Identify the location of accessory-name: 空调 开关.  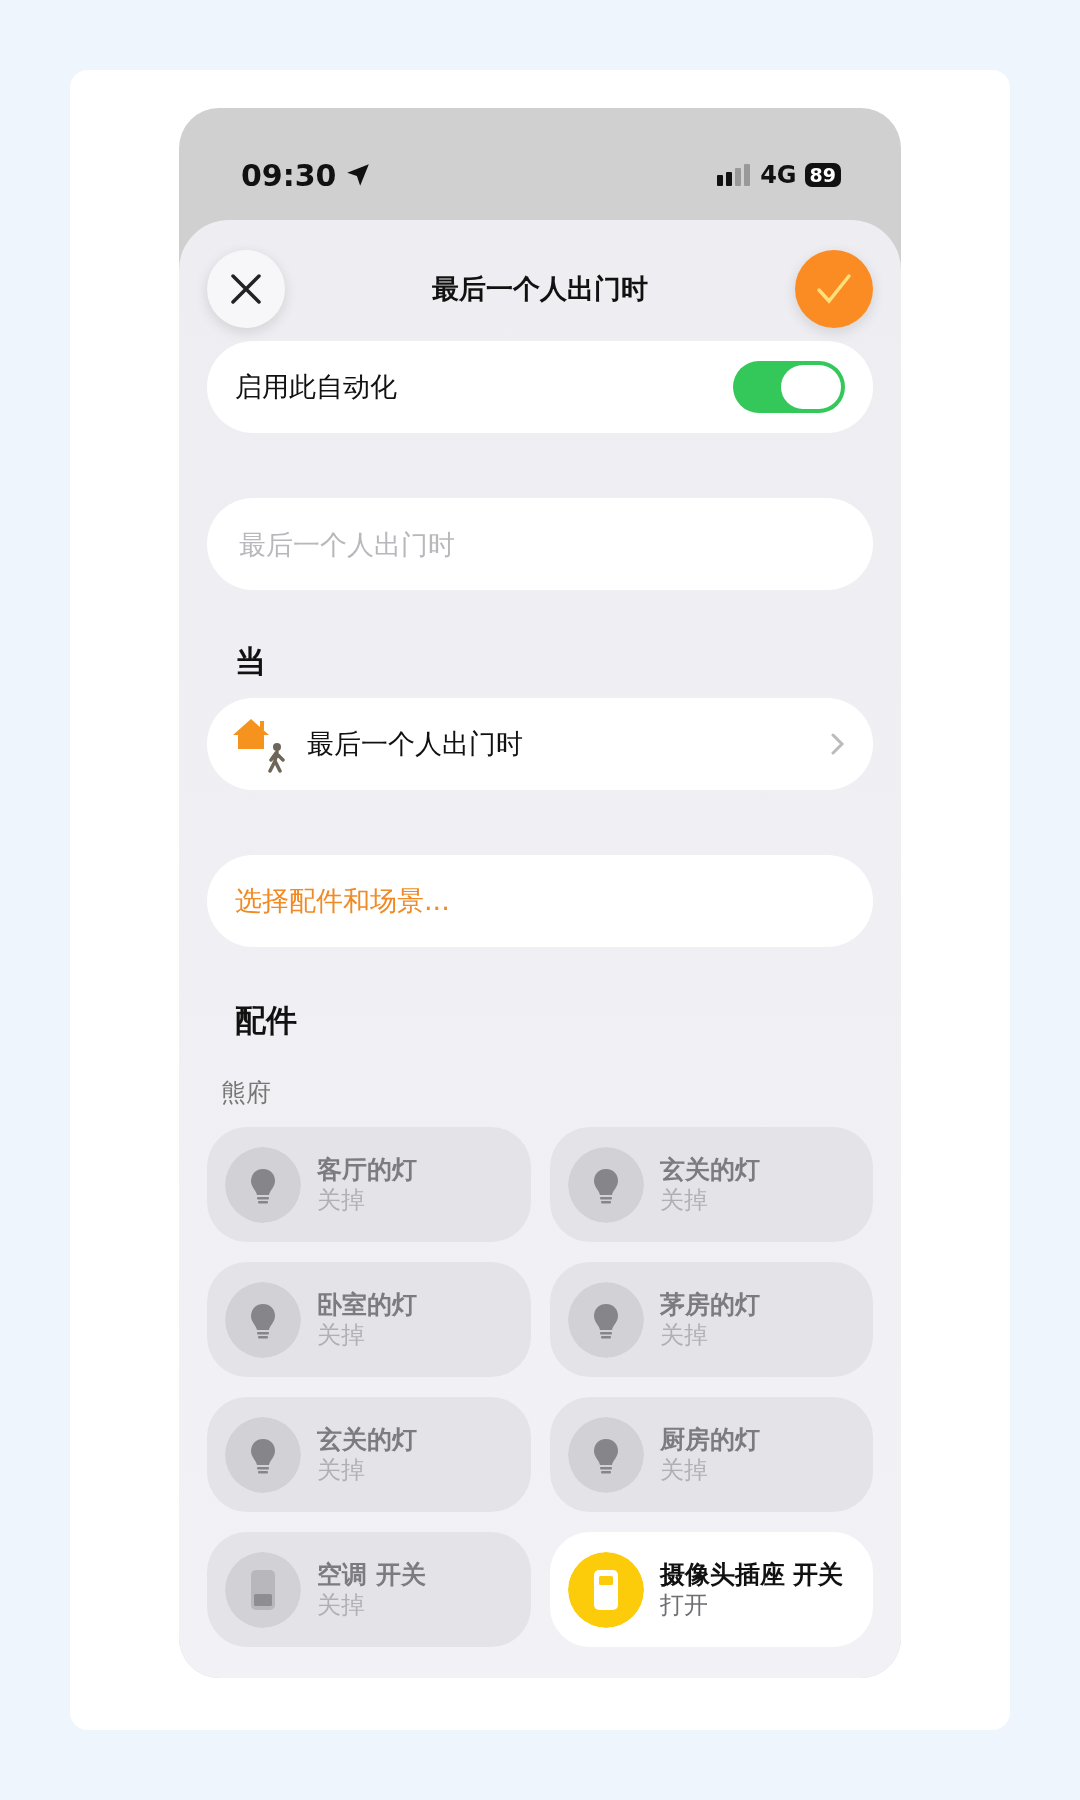
(371, 1574).